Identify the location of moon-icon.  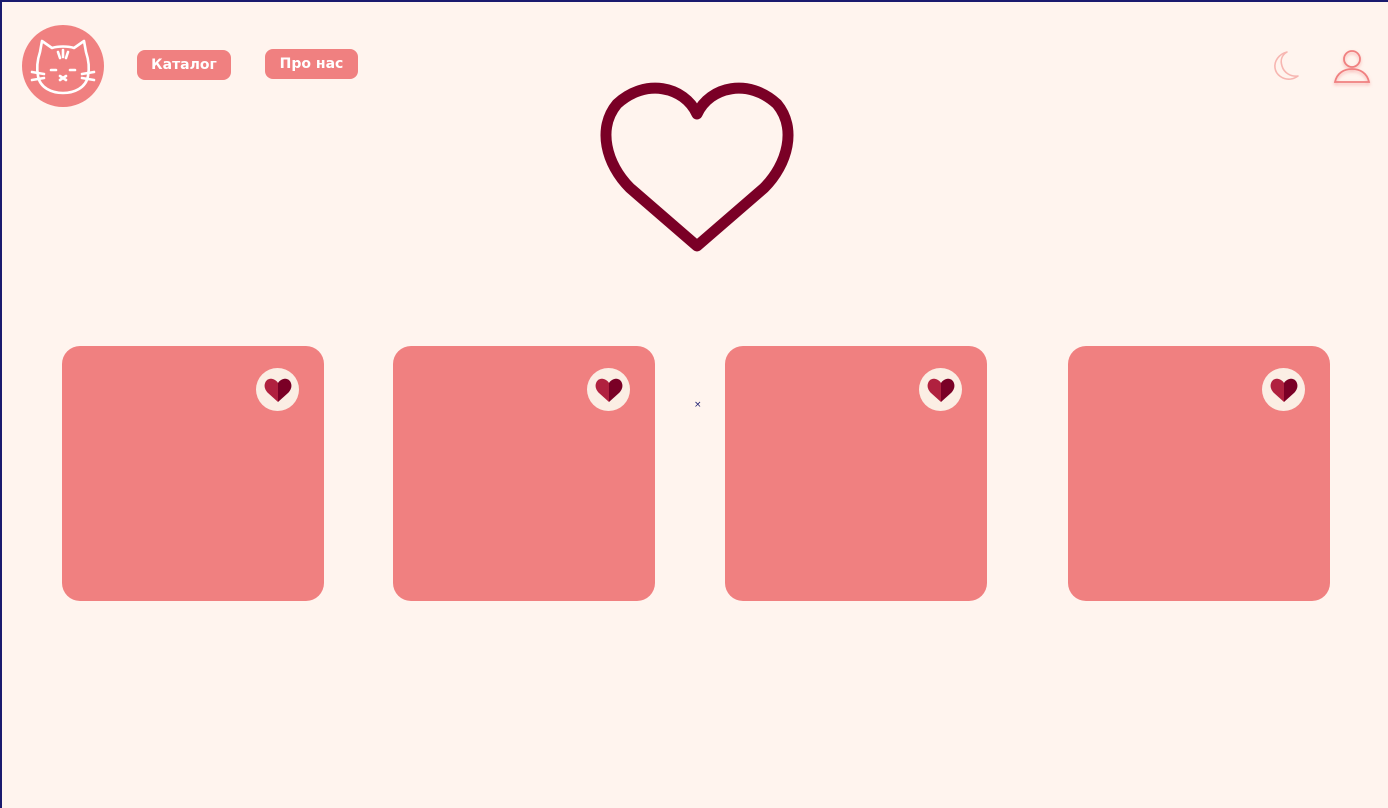
(1284, 66).